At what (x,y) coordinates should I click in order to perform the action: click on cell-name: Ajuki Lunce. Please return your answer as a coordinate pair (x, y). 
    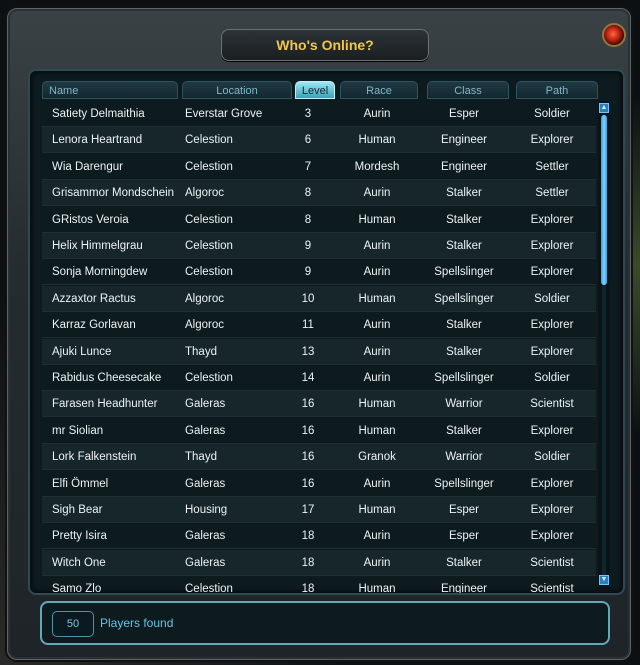
    Looking at the image, I should click on (82, 351).